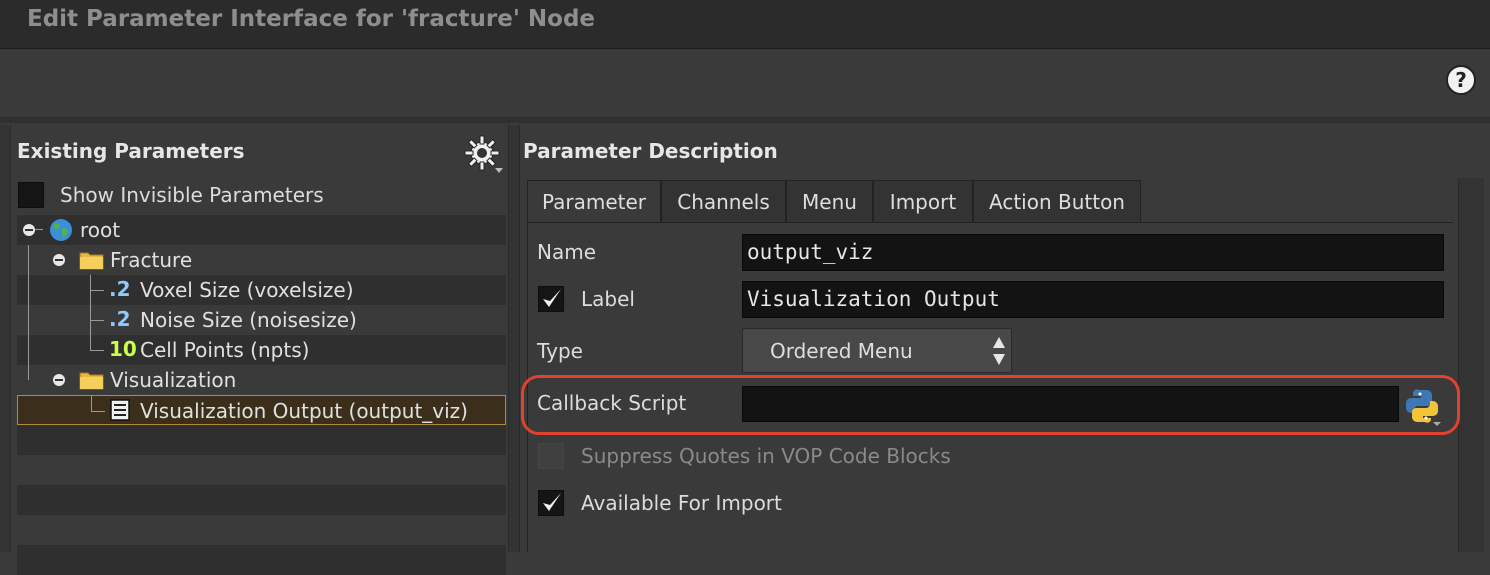  I want to click on type-menu: Ordered Menu, so click(877, 350).